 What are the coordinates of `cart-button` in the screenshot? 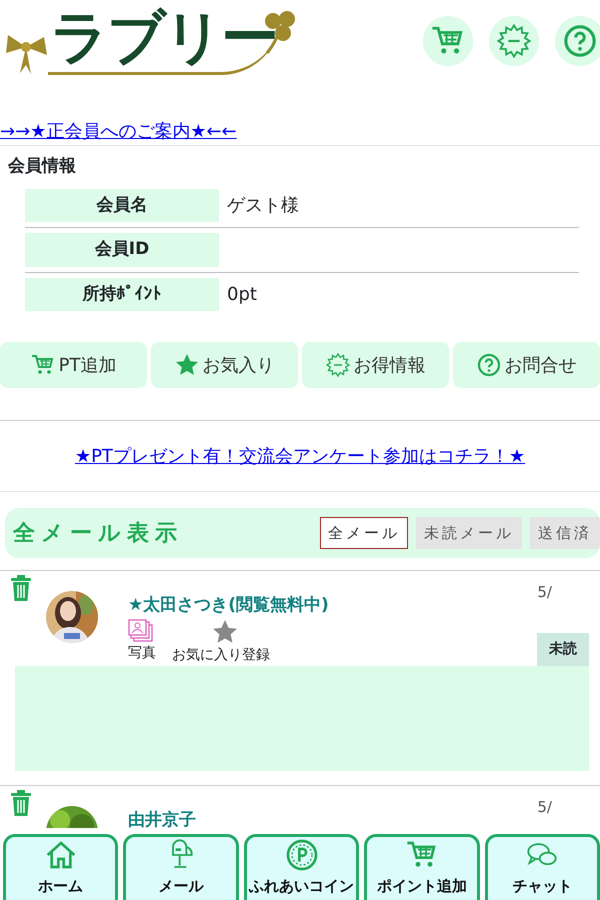 It's located at (448, 41).